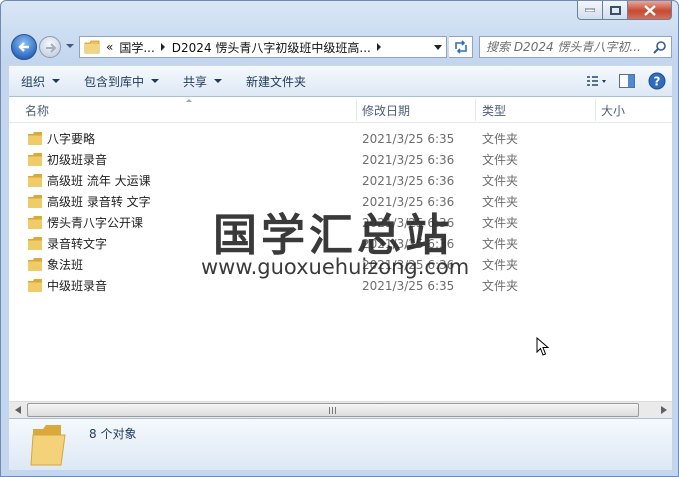 The image size is (679, 477). What do you see at coordinates (660, 47) in the screenshot?
I see `search-icon` at bounding box center [660, 47].